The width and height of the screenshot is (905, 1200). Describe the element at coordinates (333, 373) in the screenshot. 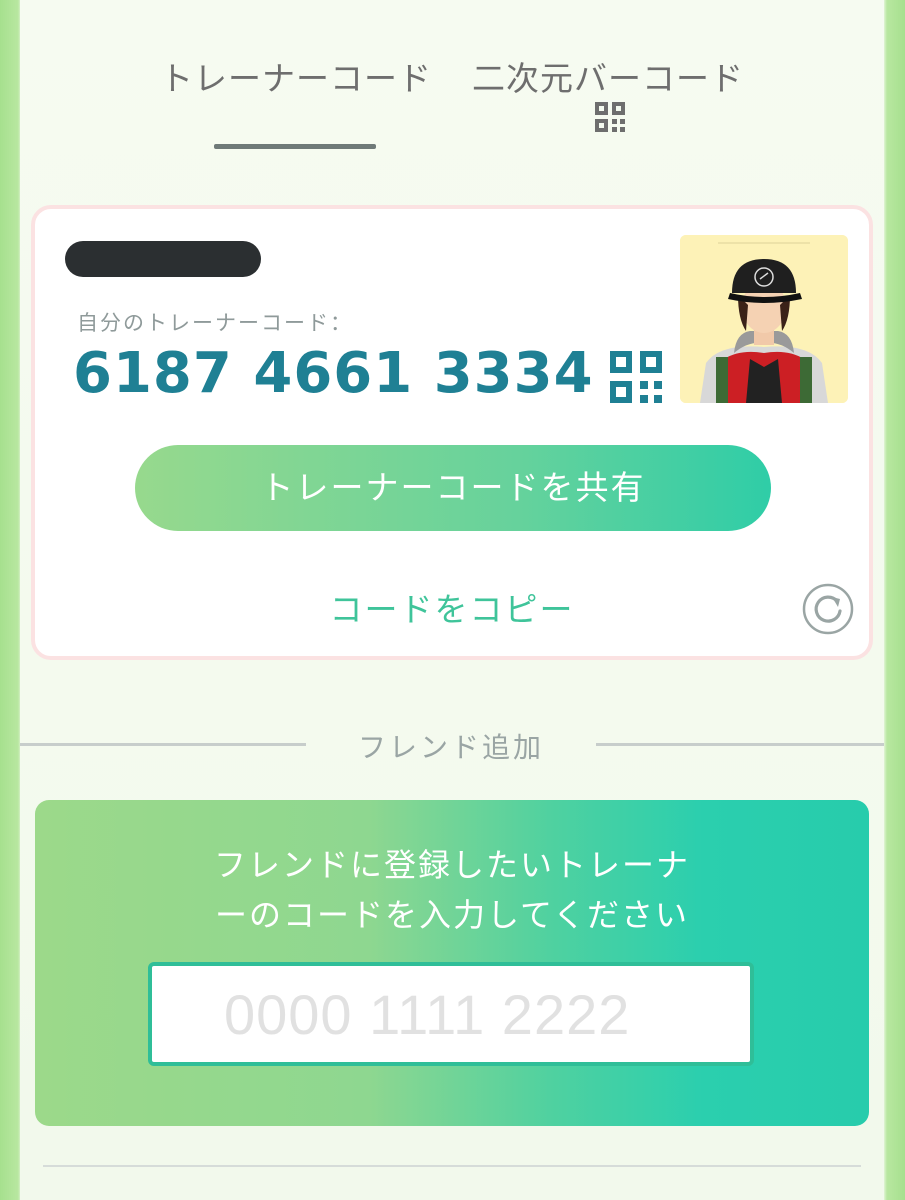

I see `trainer-code-value: 6187 4661 3334` at that location.